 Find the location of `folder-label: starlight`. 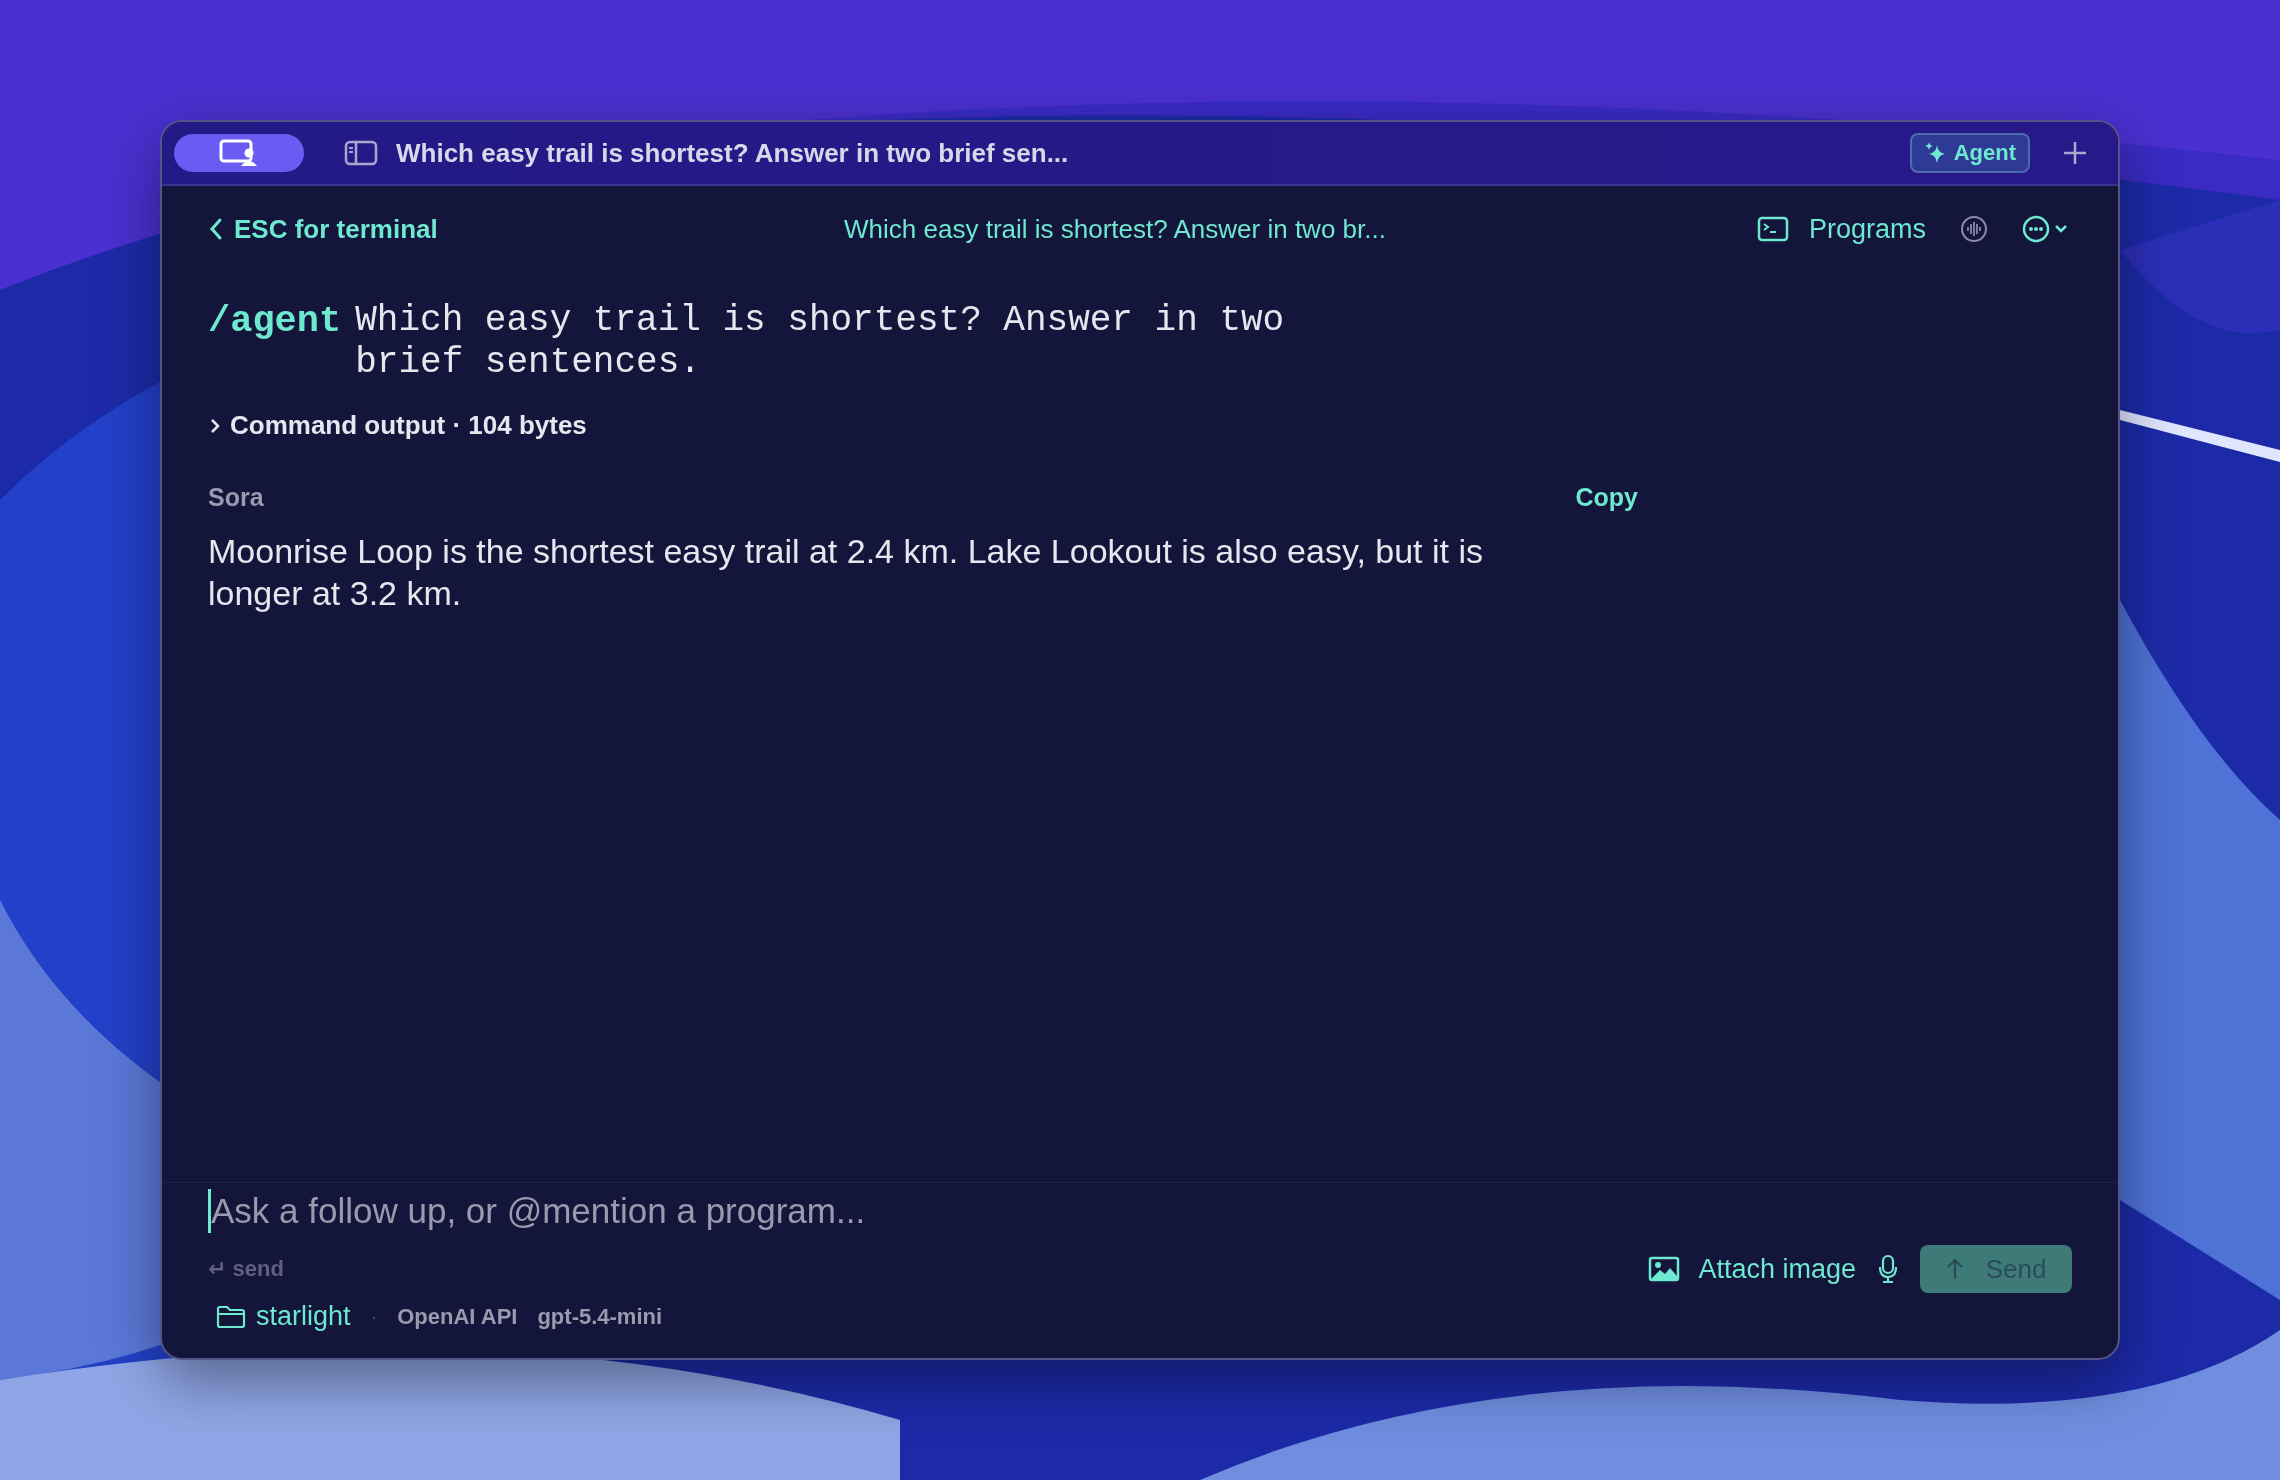

folder-label: starlight is located at coordinates (283, 1316).